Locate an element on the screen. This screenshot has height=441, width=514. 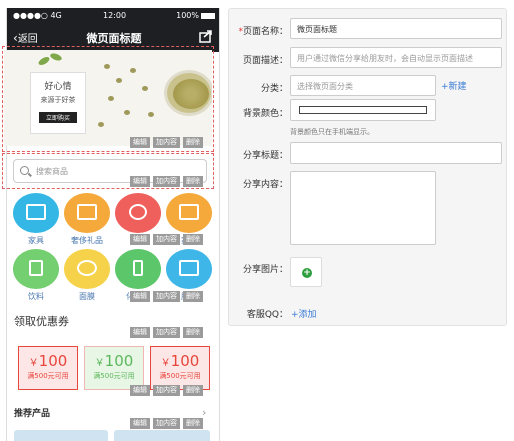
bg-color-label: 背景颜色： is located at coordinates (265, 114).